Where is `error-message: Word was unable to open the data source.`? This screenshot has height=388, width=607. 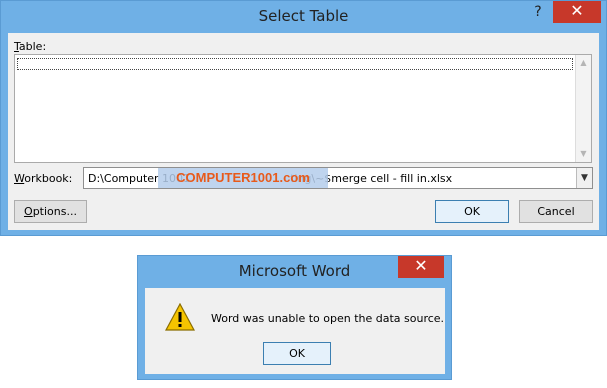
error-message: Word was unable to open the data source. is located at coordinates (328, 318).